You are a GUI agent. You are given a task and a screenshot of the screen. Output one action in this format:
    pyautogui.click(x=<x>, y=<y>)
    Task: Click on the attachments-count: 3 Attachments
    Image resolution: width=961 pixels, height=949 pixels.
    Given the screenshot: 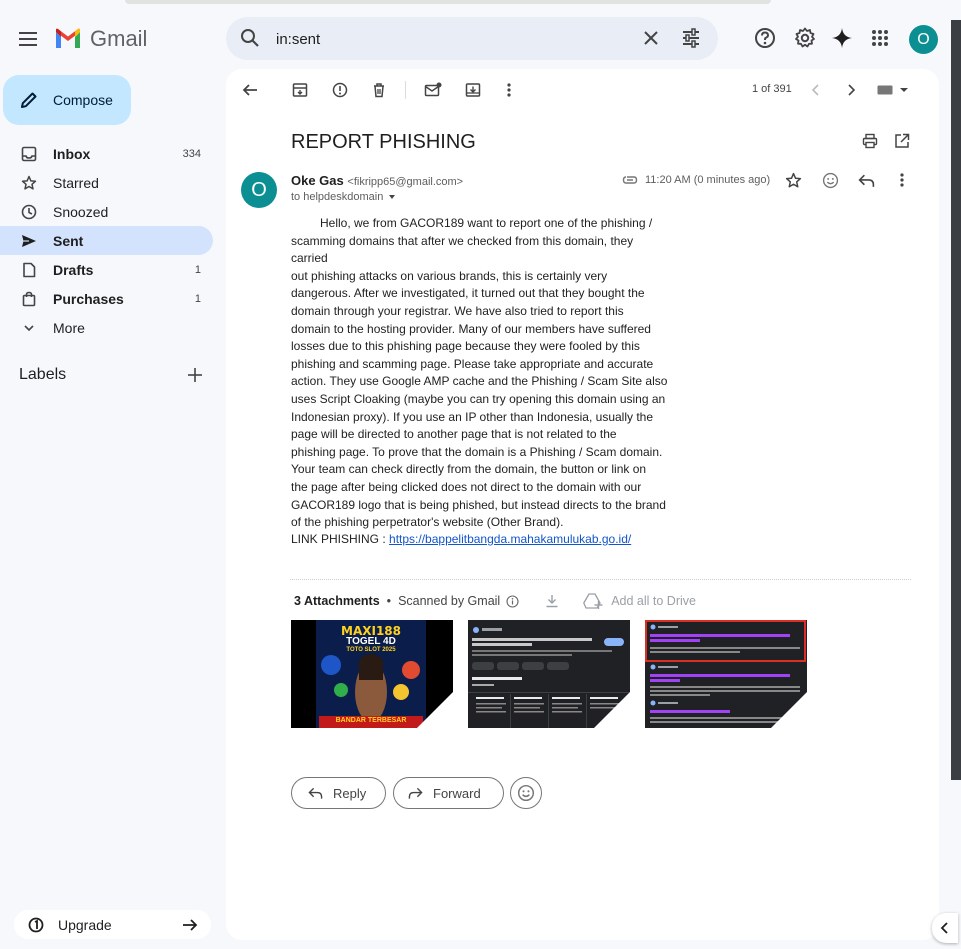 What is the action you would take?
    pyautogui.click(x=337, y=601)
    